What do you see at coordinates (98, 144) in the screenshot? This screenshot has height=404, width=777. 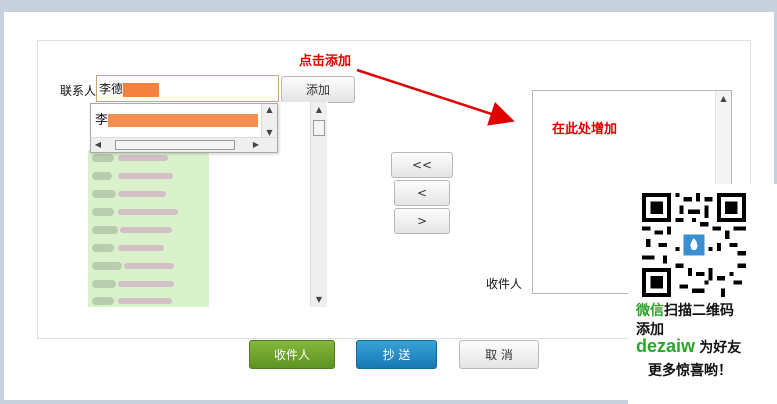 I see `scroll-left-icon: ◀` at bounding box center [98, 144].